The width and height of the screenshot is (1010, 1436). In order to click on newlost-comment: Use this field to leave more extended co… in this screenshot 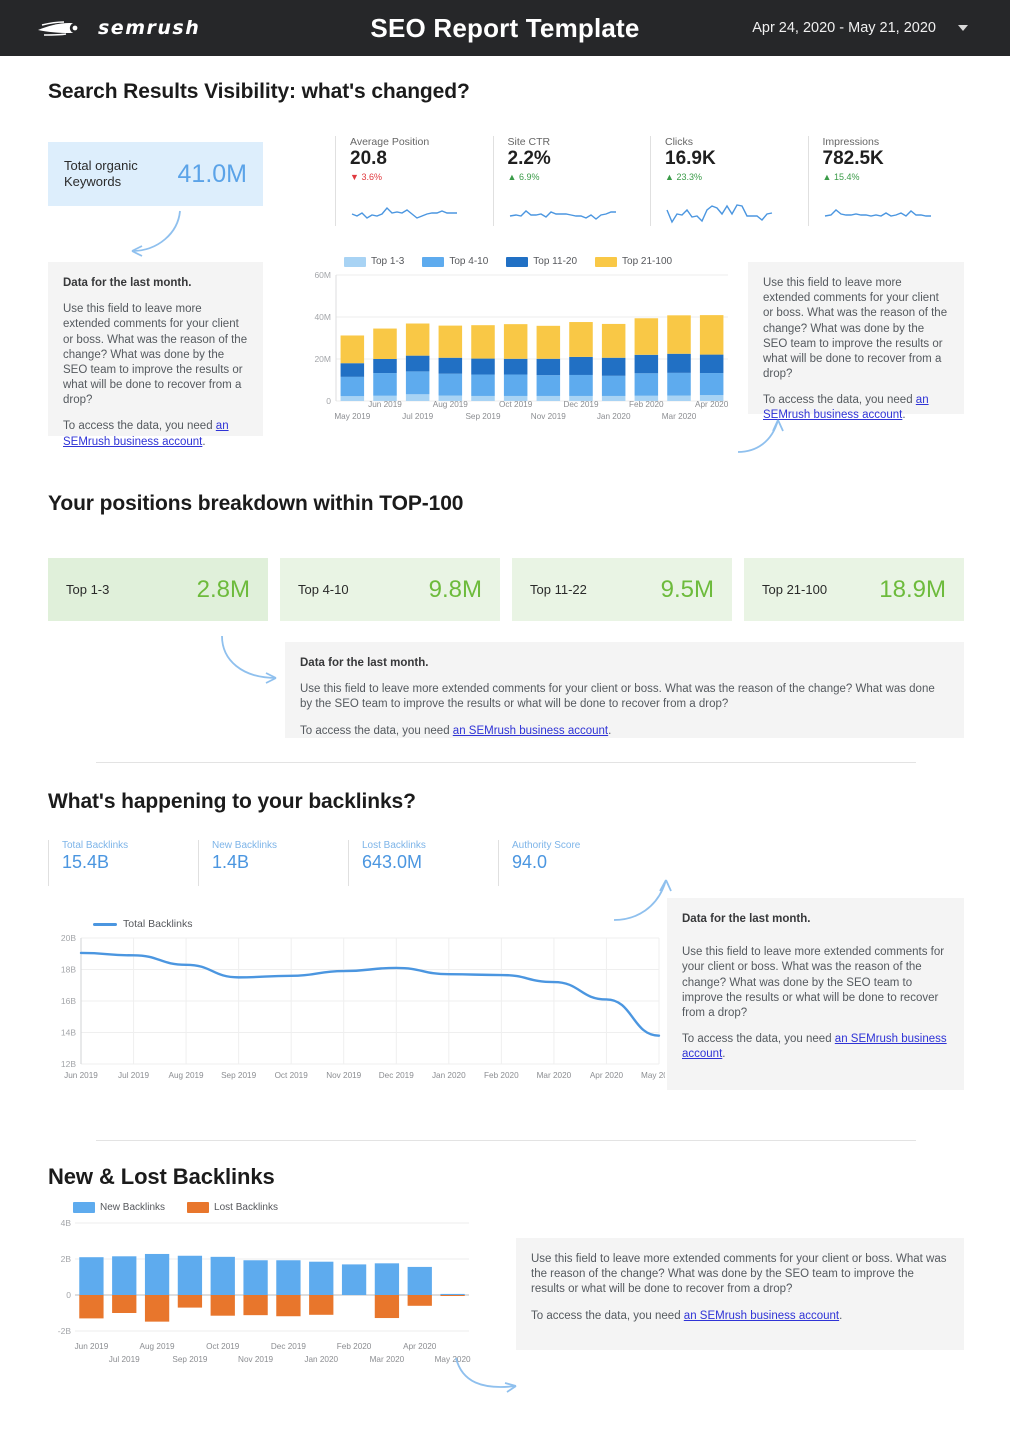, I will do `click(740, 1294)`.